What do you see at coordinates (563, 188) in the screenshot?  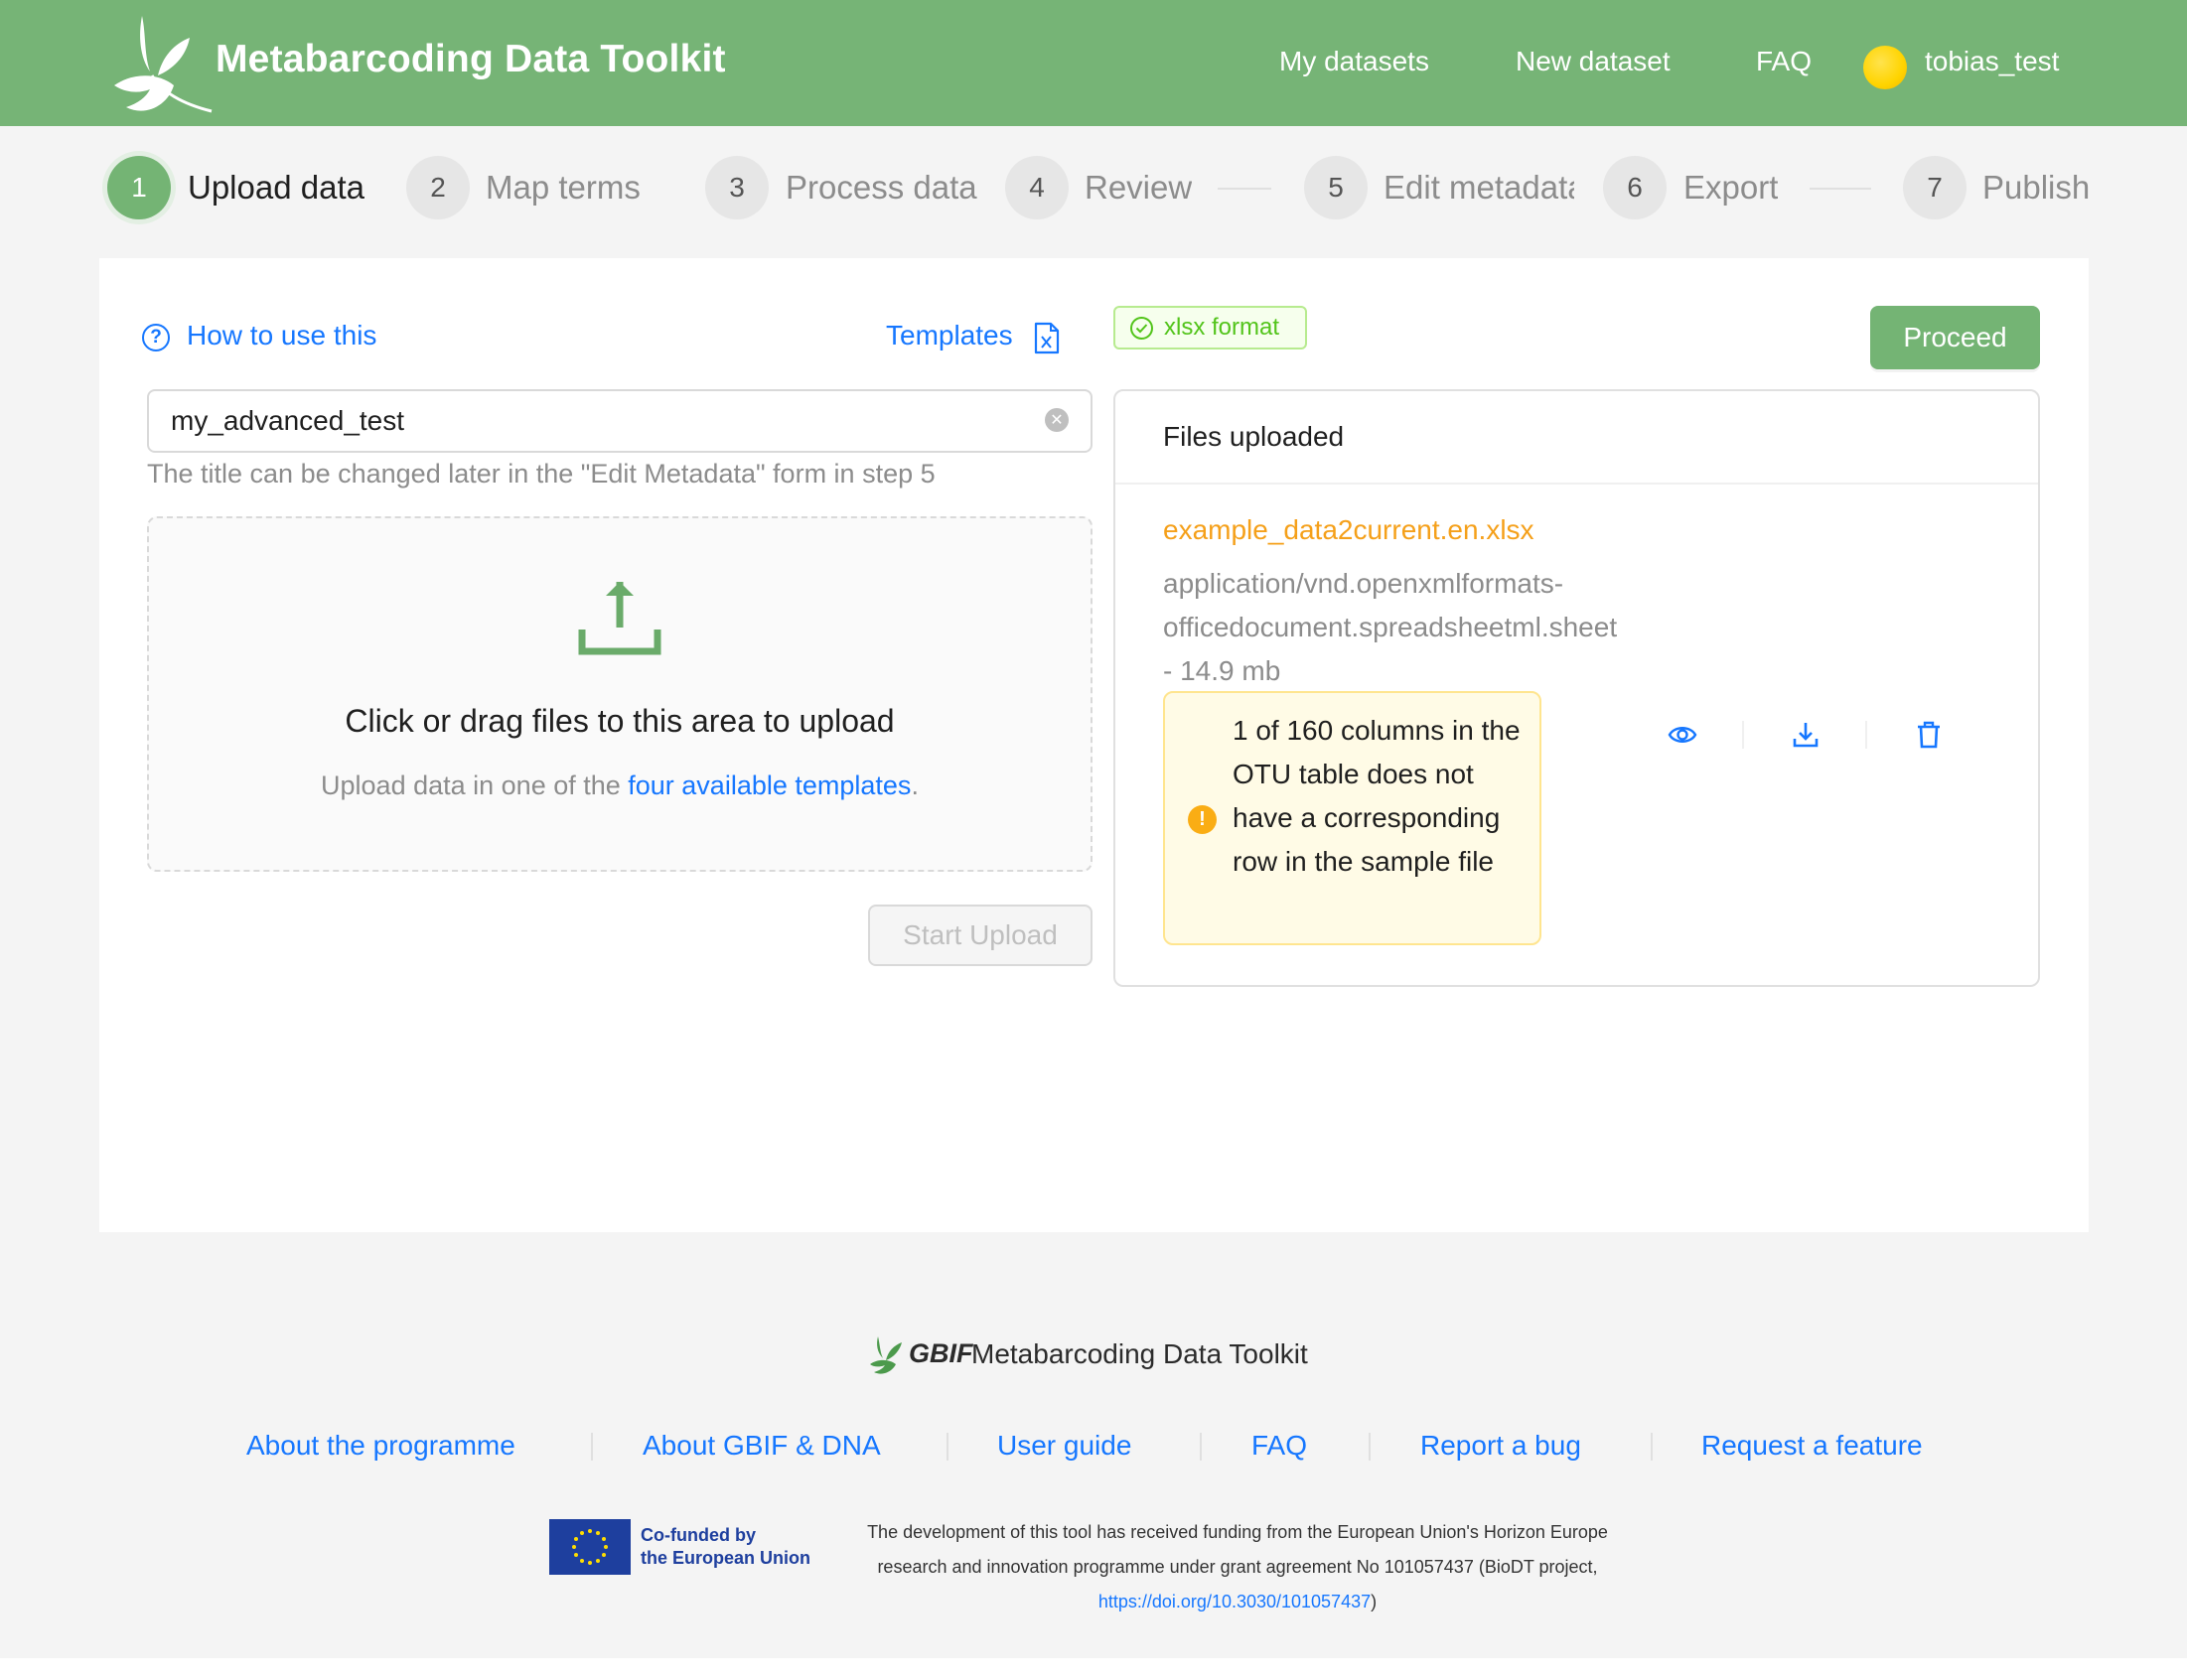 I see `step-2-label: Map terms` at bounding box center [563, 188].